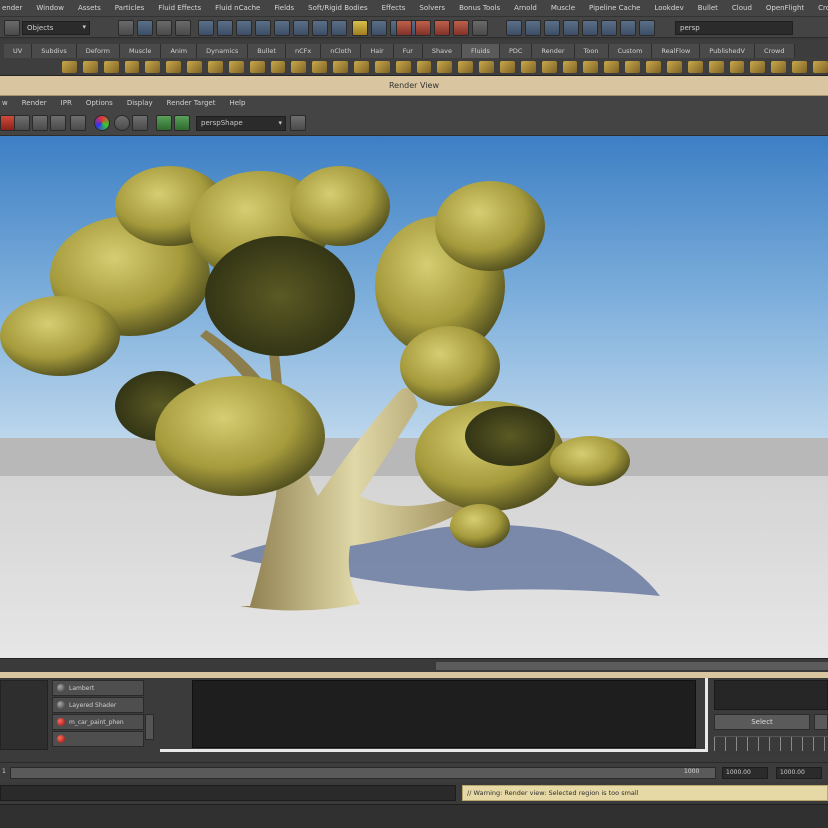  I want to click on select-component-icon, so click(164, 28).